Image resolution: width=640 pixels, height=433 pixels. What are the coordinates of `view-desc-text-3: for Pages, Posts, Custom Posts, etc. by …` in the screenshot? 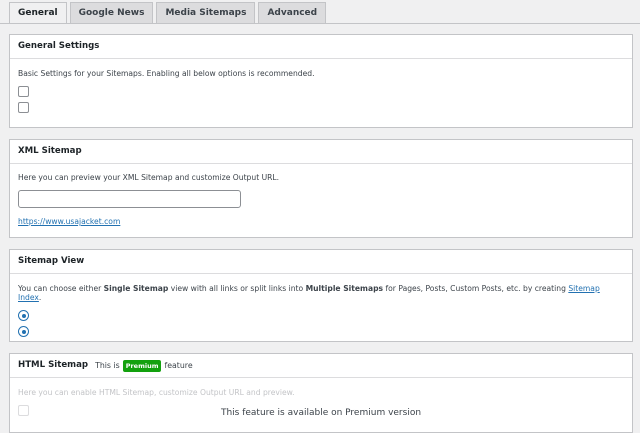 It's located at (476, 288).